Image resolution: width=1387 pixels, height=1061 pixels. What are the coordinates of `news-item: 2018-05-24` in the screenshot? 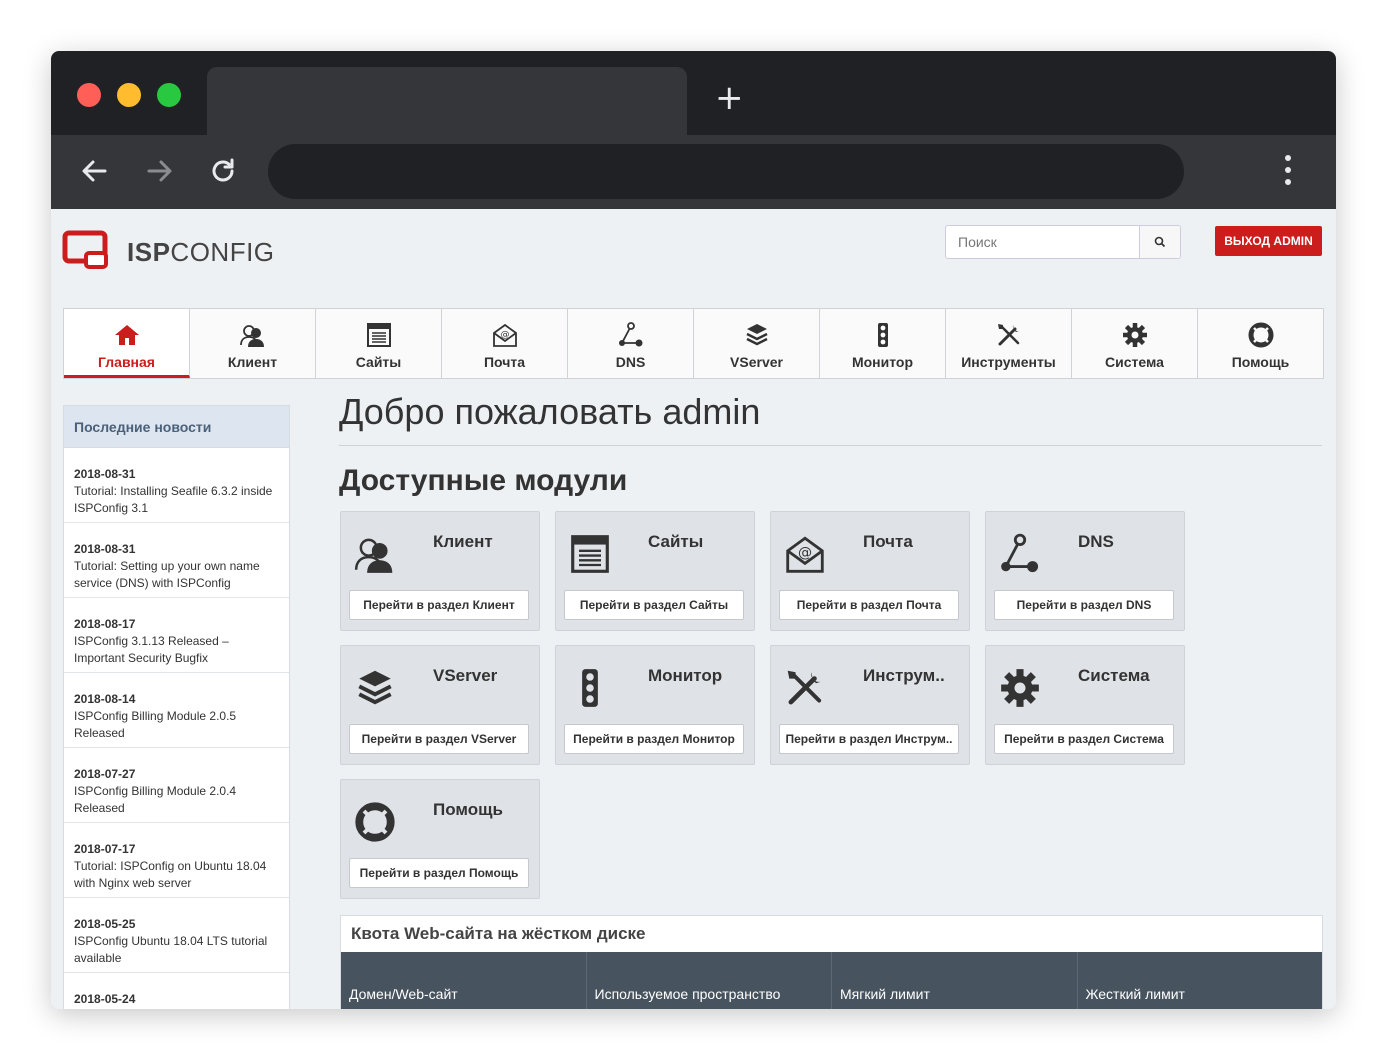 It's located at (176, 991).